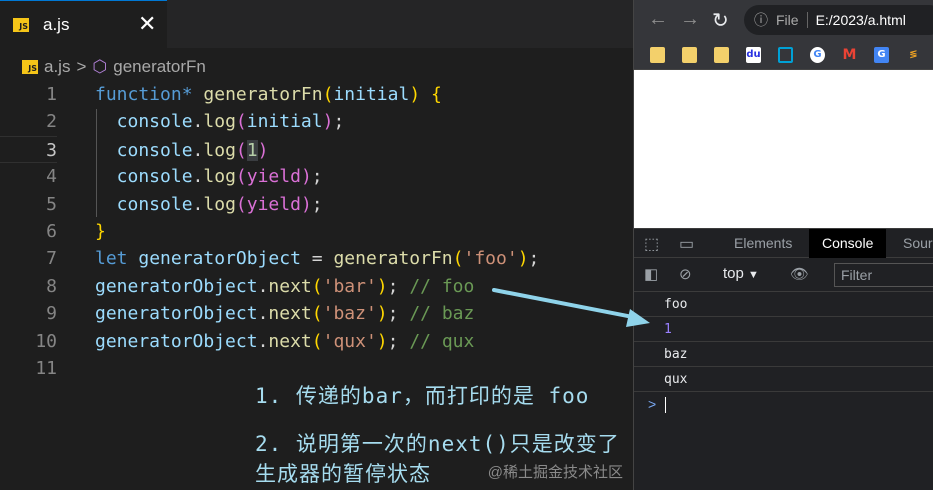 The height and width of the screenshot is (490, 933). I want to click on annotation-arrow, so click(571, 307).